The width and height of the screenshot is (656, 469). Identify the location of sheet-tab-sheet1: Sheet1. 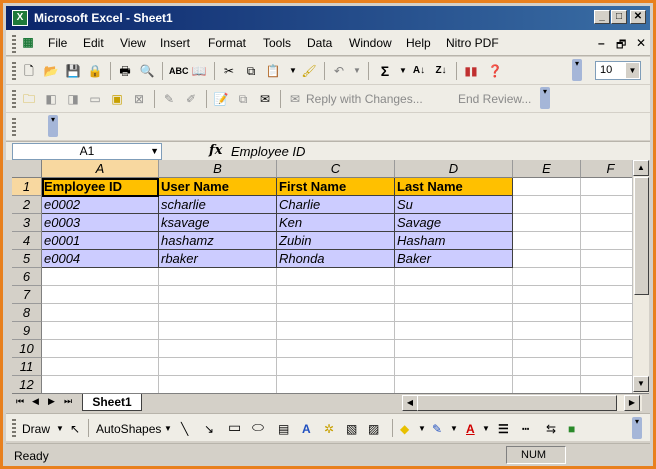
(112, 402).